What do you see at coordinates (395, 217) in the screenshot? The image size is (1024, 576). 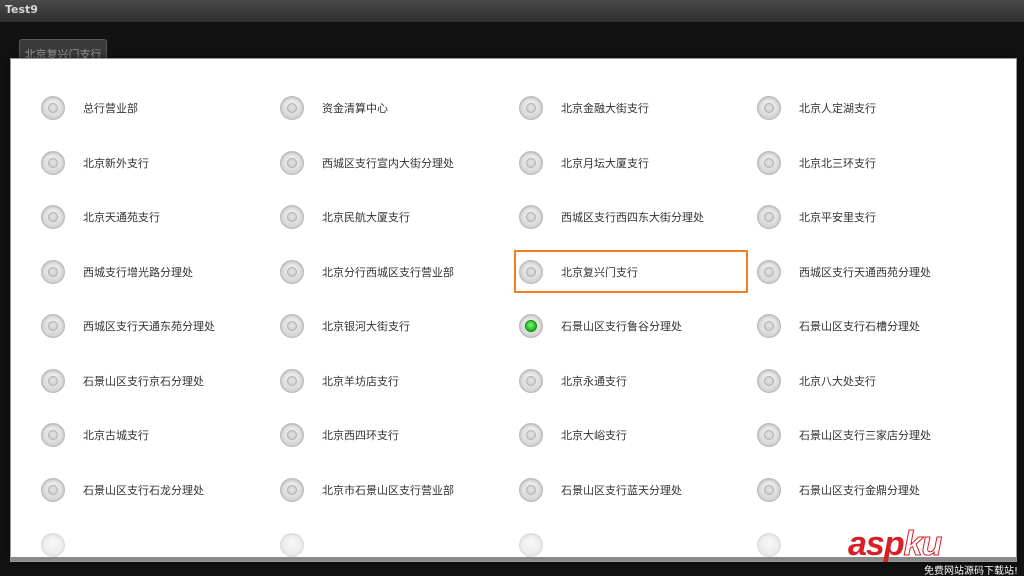 I see `radio-option: 北京民航大厦支行` at bounding box center [395, 217].